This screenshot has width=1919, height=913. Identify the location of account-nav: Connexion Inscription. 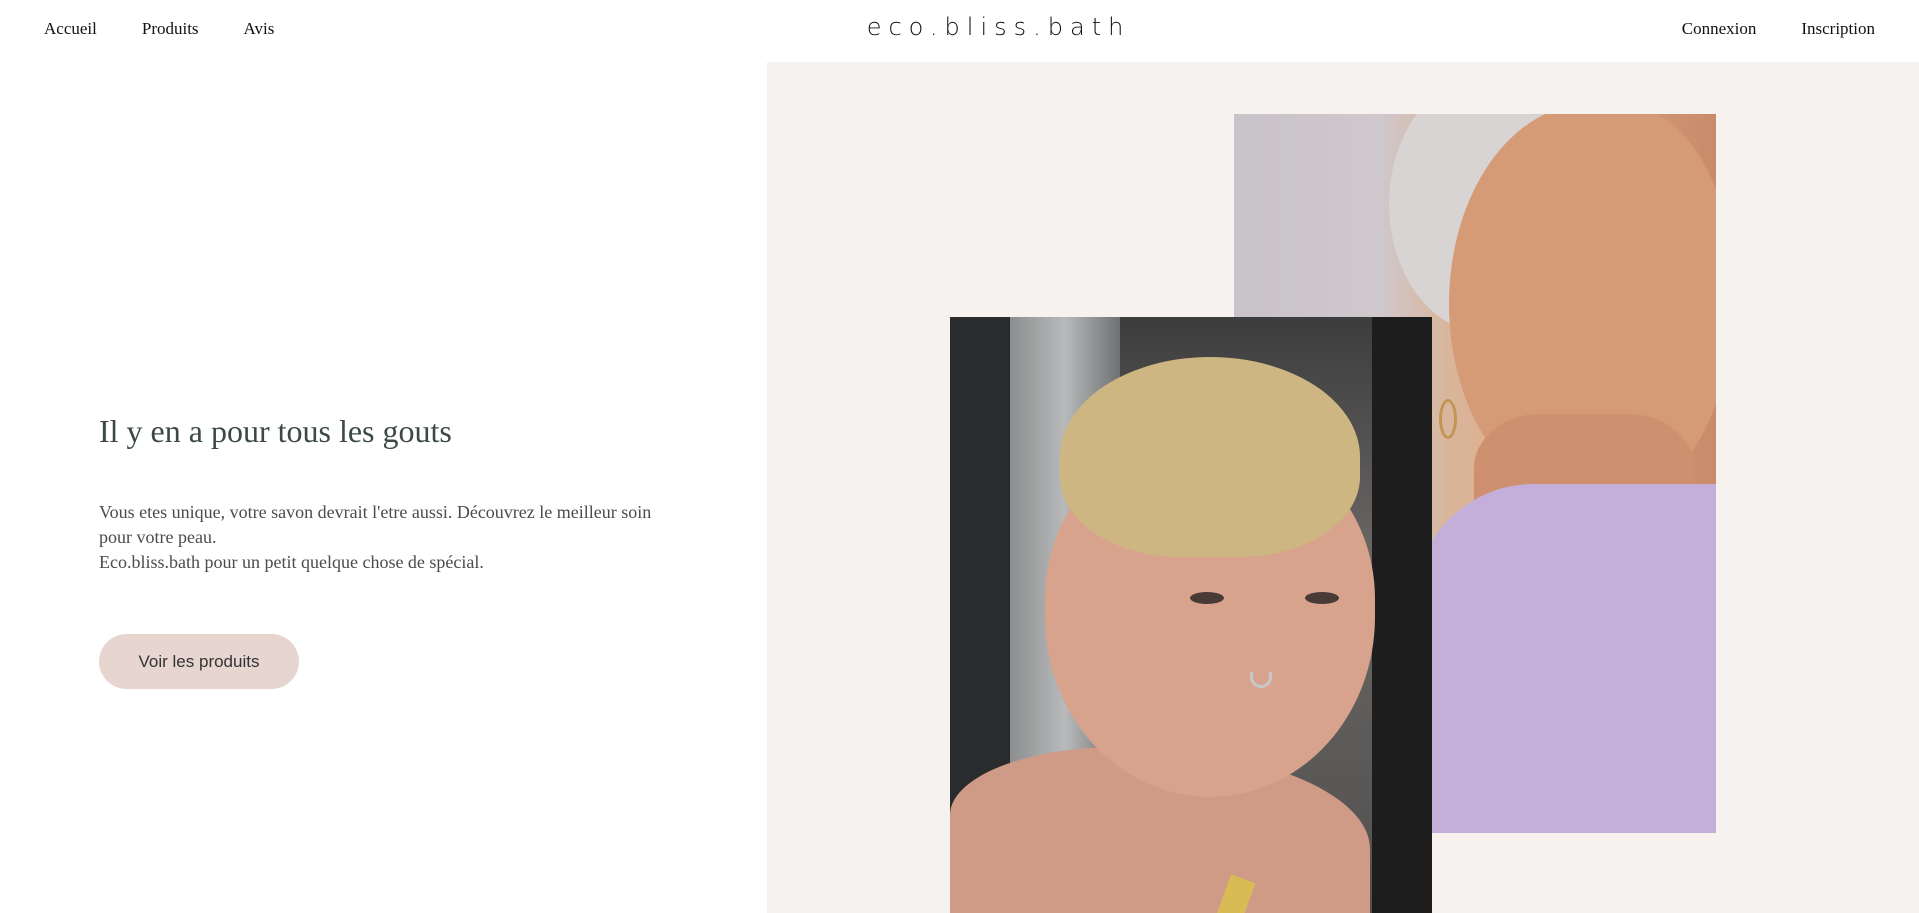
(1756, 29).